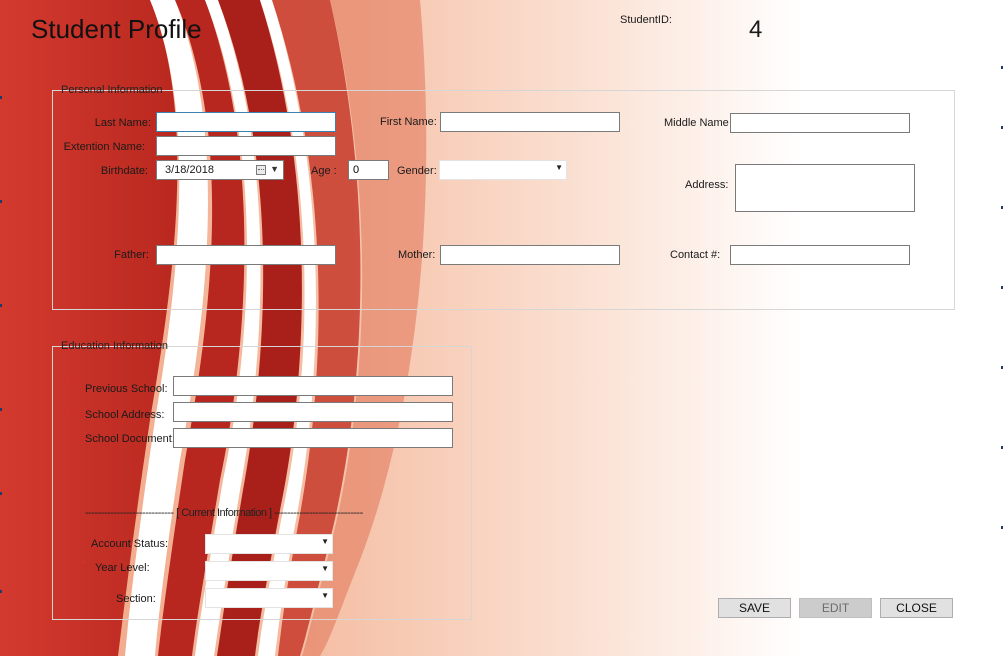 This screenshot has height=656, width=1003. What do you see at coordinates (115, 346) in the screenshot?
I see `education-info-legend: Education Information` at bounding box center [115, 346].